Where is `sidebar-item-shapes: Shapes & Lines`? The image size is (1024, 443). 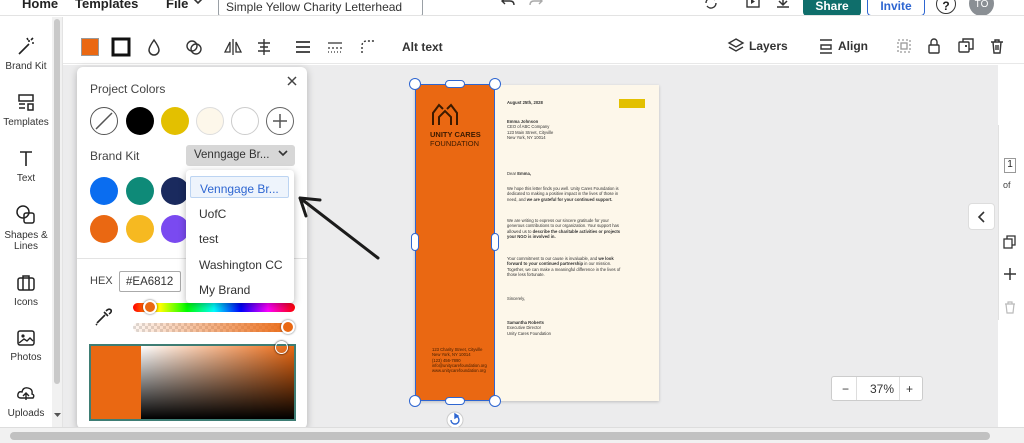
sidebar-item-shapes: Shapes & Lines is located at coordinates (26, 228).